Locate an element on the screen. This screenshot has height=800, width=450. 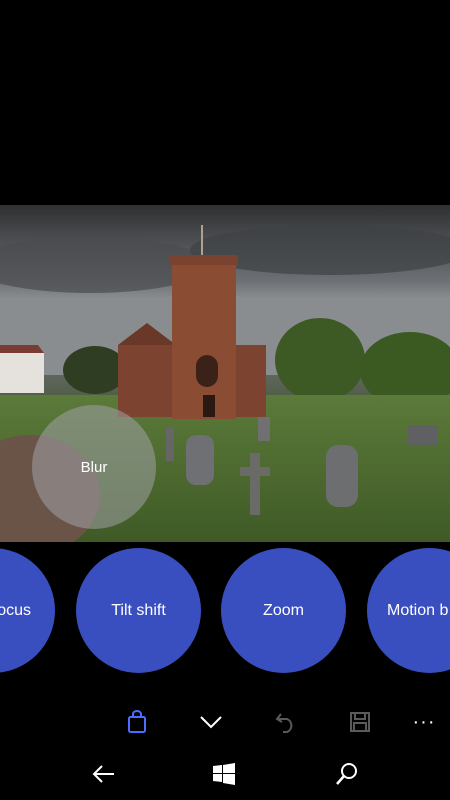
shopping-bag-icon is located at coordinates (137, 722).